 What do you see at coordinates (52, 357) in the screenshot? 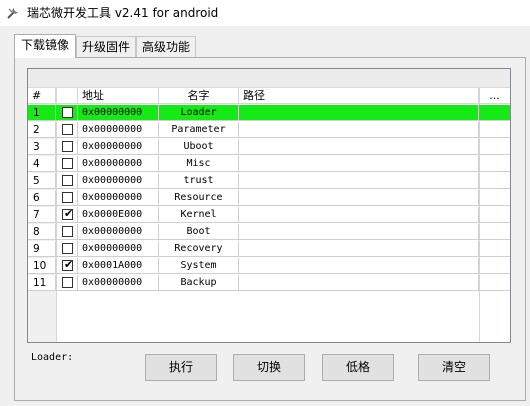
I see `loader-status-label: Loader:` at bounding box center [52, 357].